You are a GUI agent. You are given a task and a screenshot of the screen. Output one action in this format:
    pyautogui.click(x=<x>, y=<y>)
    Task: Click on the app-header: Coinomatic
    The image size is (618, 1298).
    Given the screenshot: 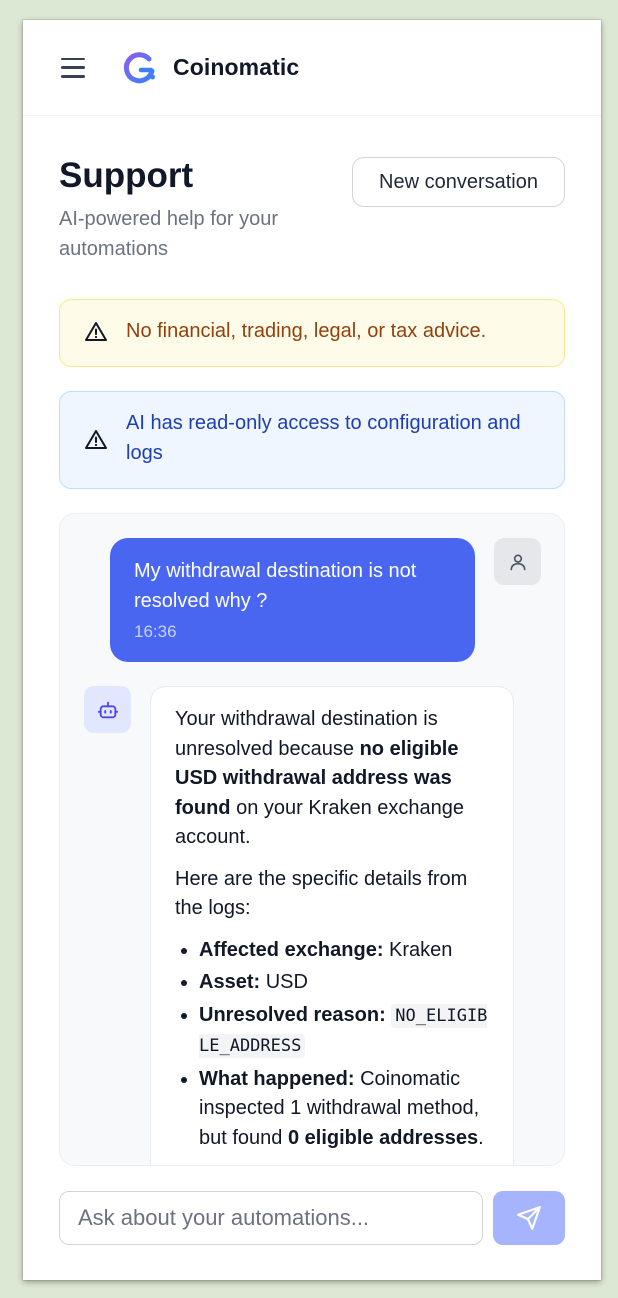 What is the action you would take?
    pyautogui.click(x=312, y=68)
    